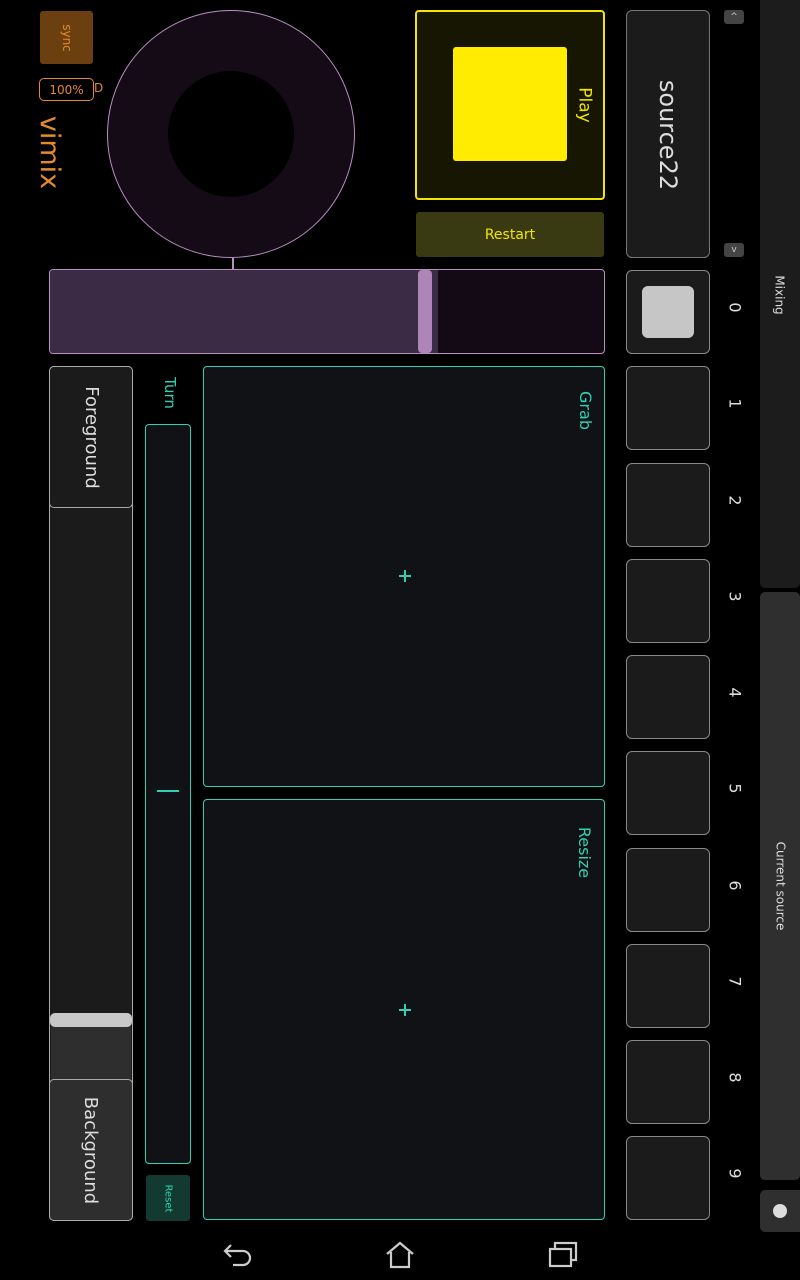 The width and height of the screenshot is (800, 1280). I want to click on slot-number-label: 2, so click(735, 500).